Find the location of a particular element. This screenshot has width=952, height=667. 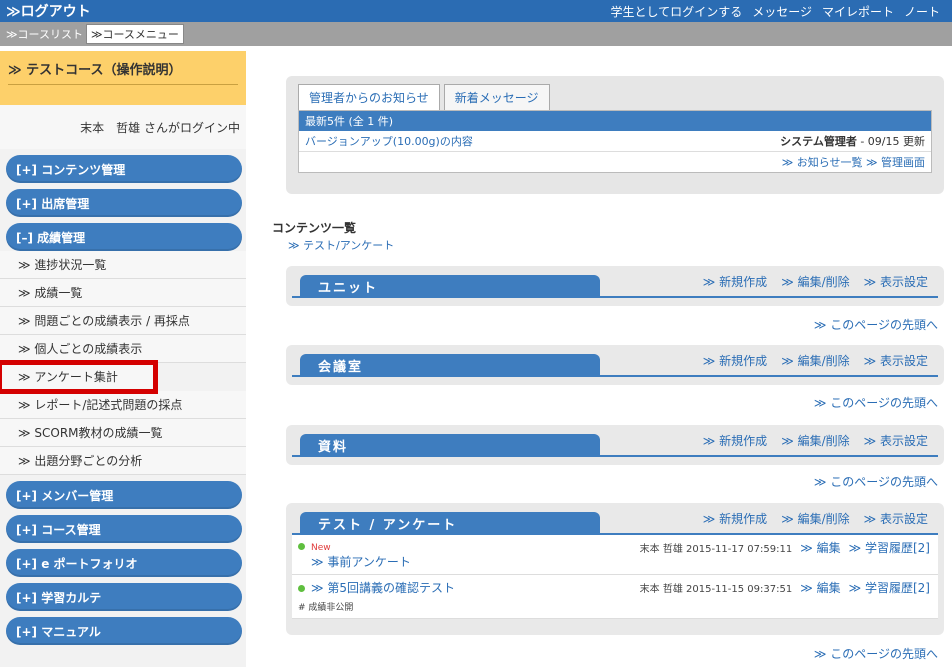

messages-link: メッセージ is located at coordinates (782, 11).